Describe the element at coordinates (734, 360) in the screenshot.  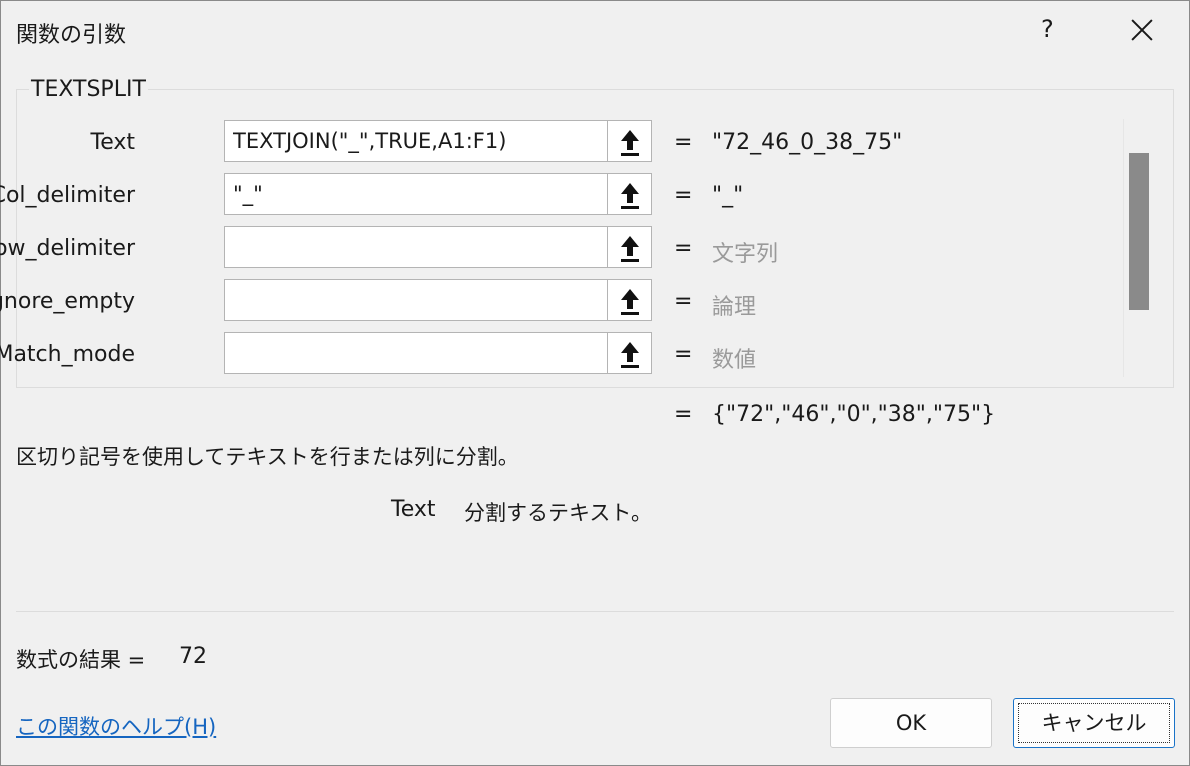
I see `argument-result: 数値` at that location.